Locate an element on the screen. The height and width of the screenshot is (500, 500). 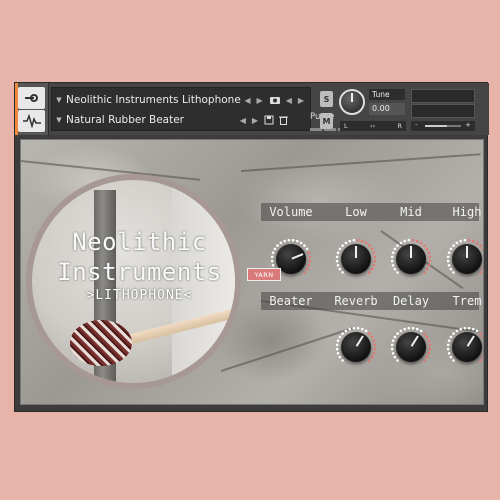
trem-knob is located at coordinates (464, 347).